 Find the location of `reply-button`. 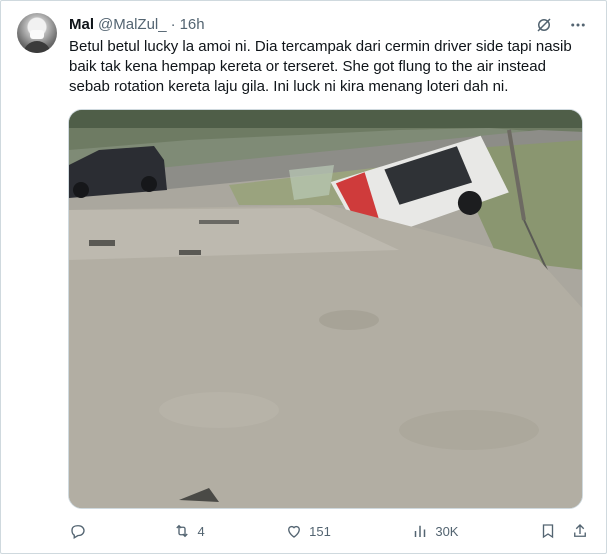

reply-button is located at coordinates (81, 531).